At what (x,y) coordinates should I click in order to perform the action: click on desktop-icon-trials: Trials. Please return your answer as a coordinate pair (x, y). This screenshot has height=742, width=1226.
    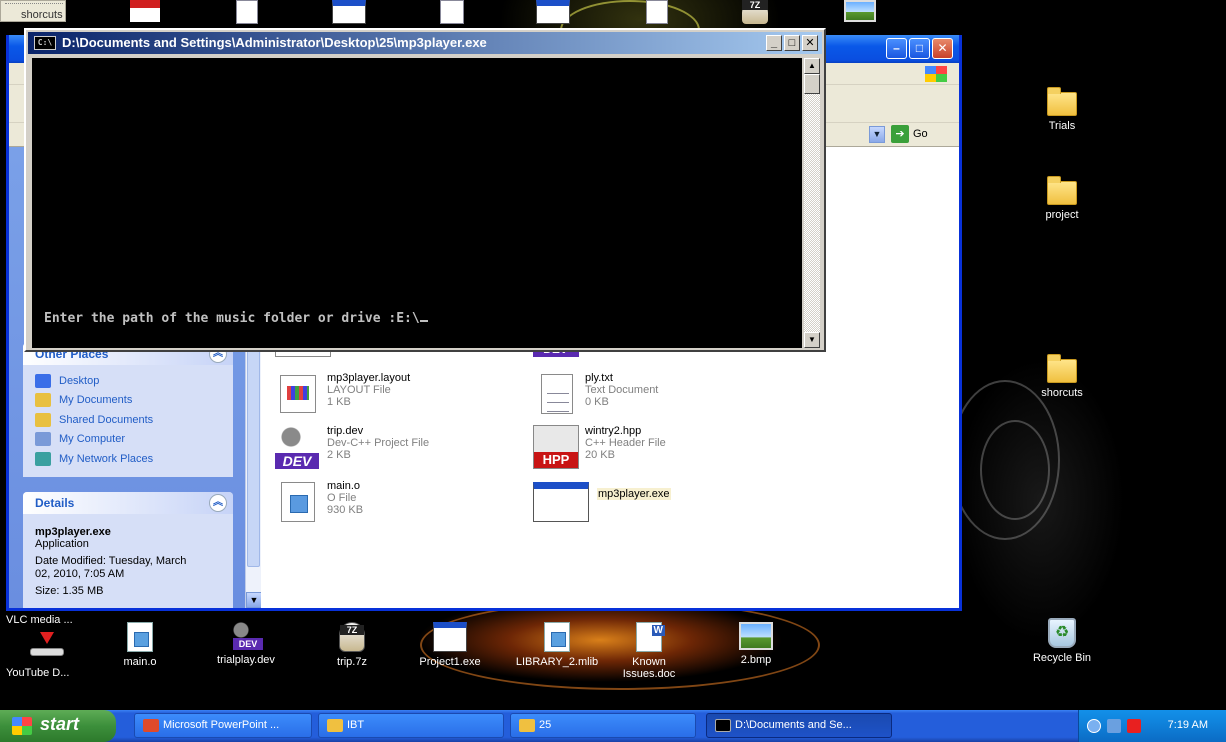
    Looking at the image, I should click on (1062, 109).